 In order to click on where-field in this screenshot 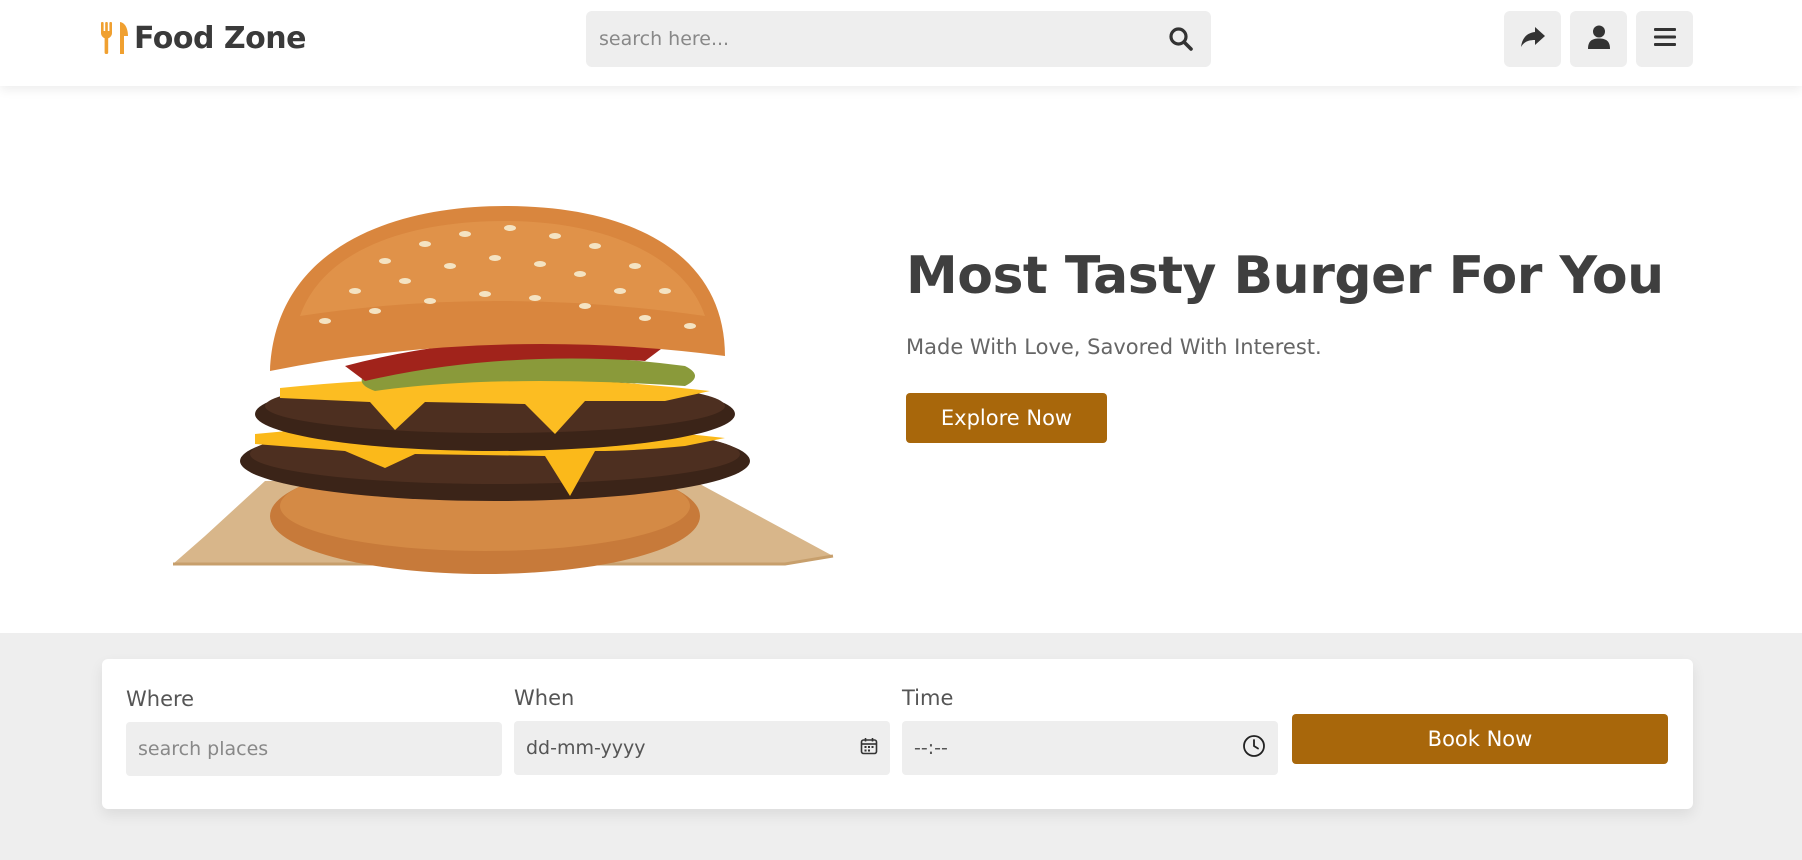, I will do `click(314, 749)`.